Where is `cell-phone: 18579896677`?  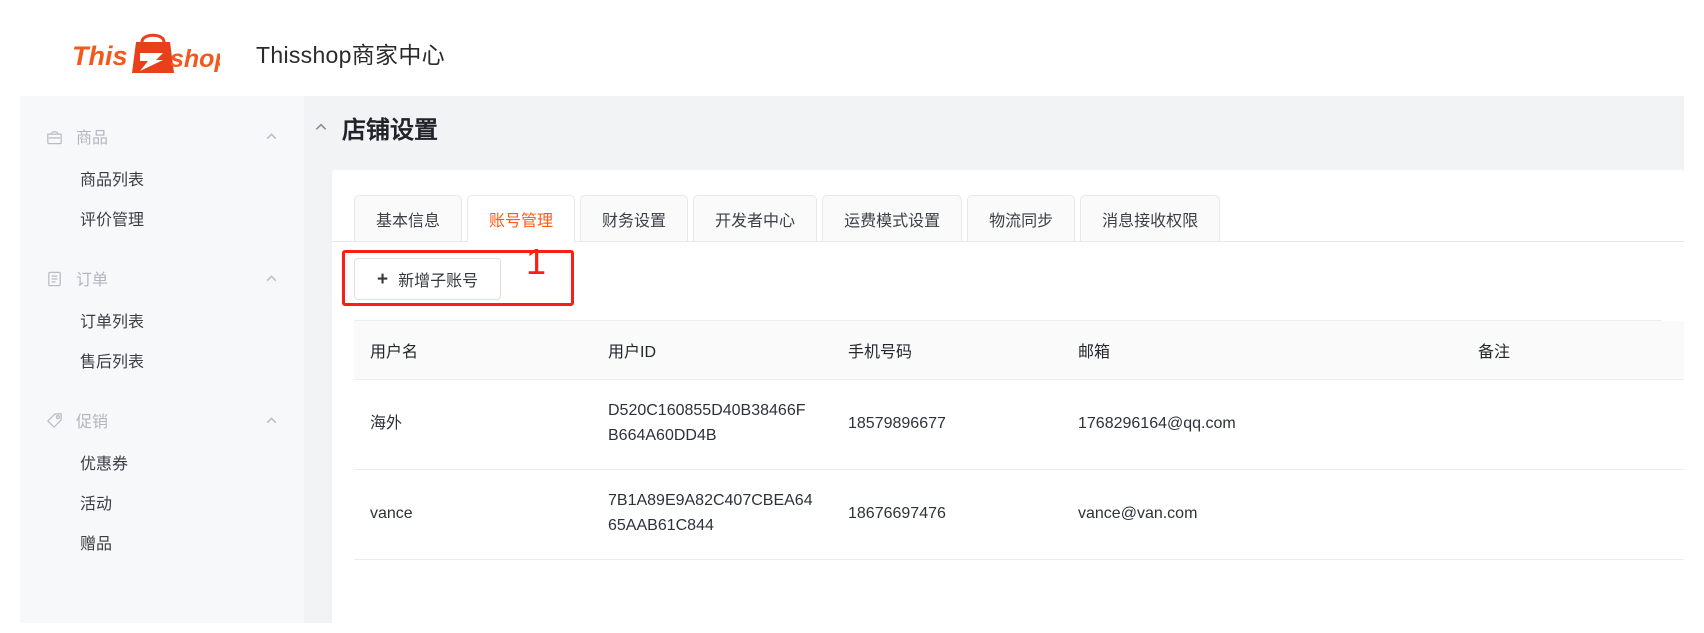 cell-phone: 18579896677 is located at coordinates (947, 424).